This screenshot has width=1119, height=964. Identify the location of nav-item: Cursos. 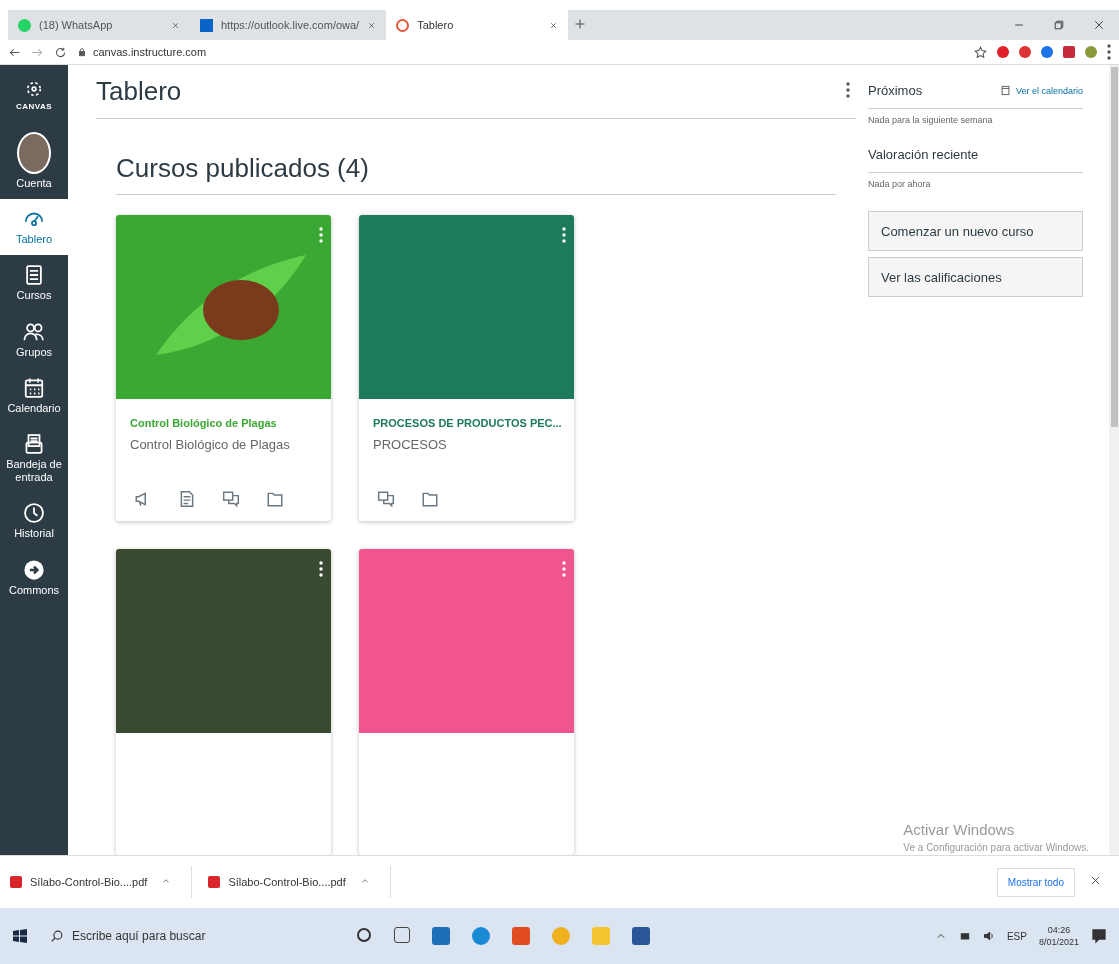
(34, 283).